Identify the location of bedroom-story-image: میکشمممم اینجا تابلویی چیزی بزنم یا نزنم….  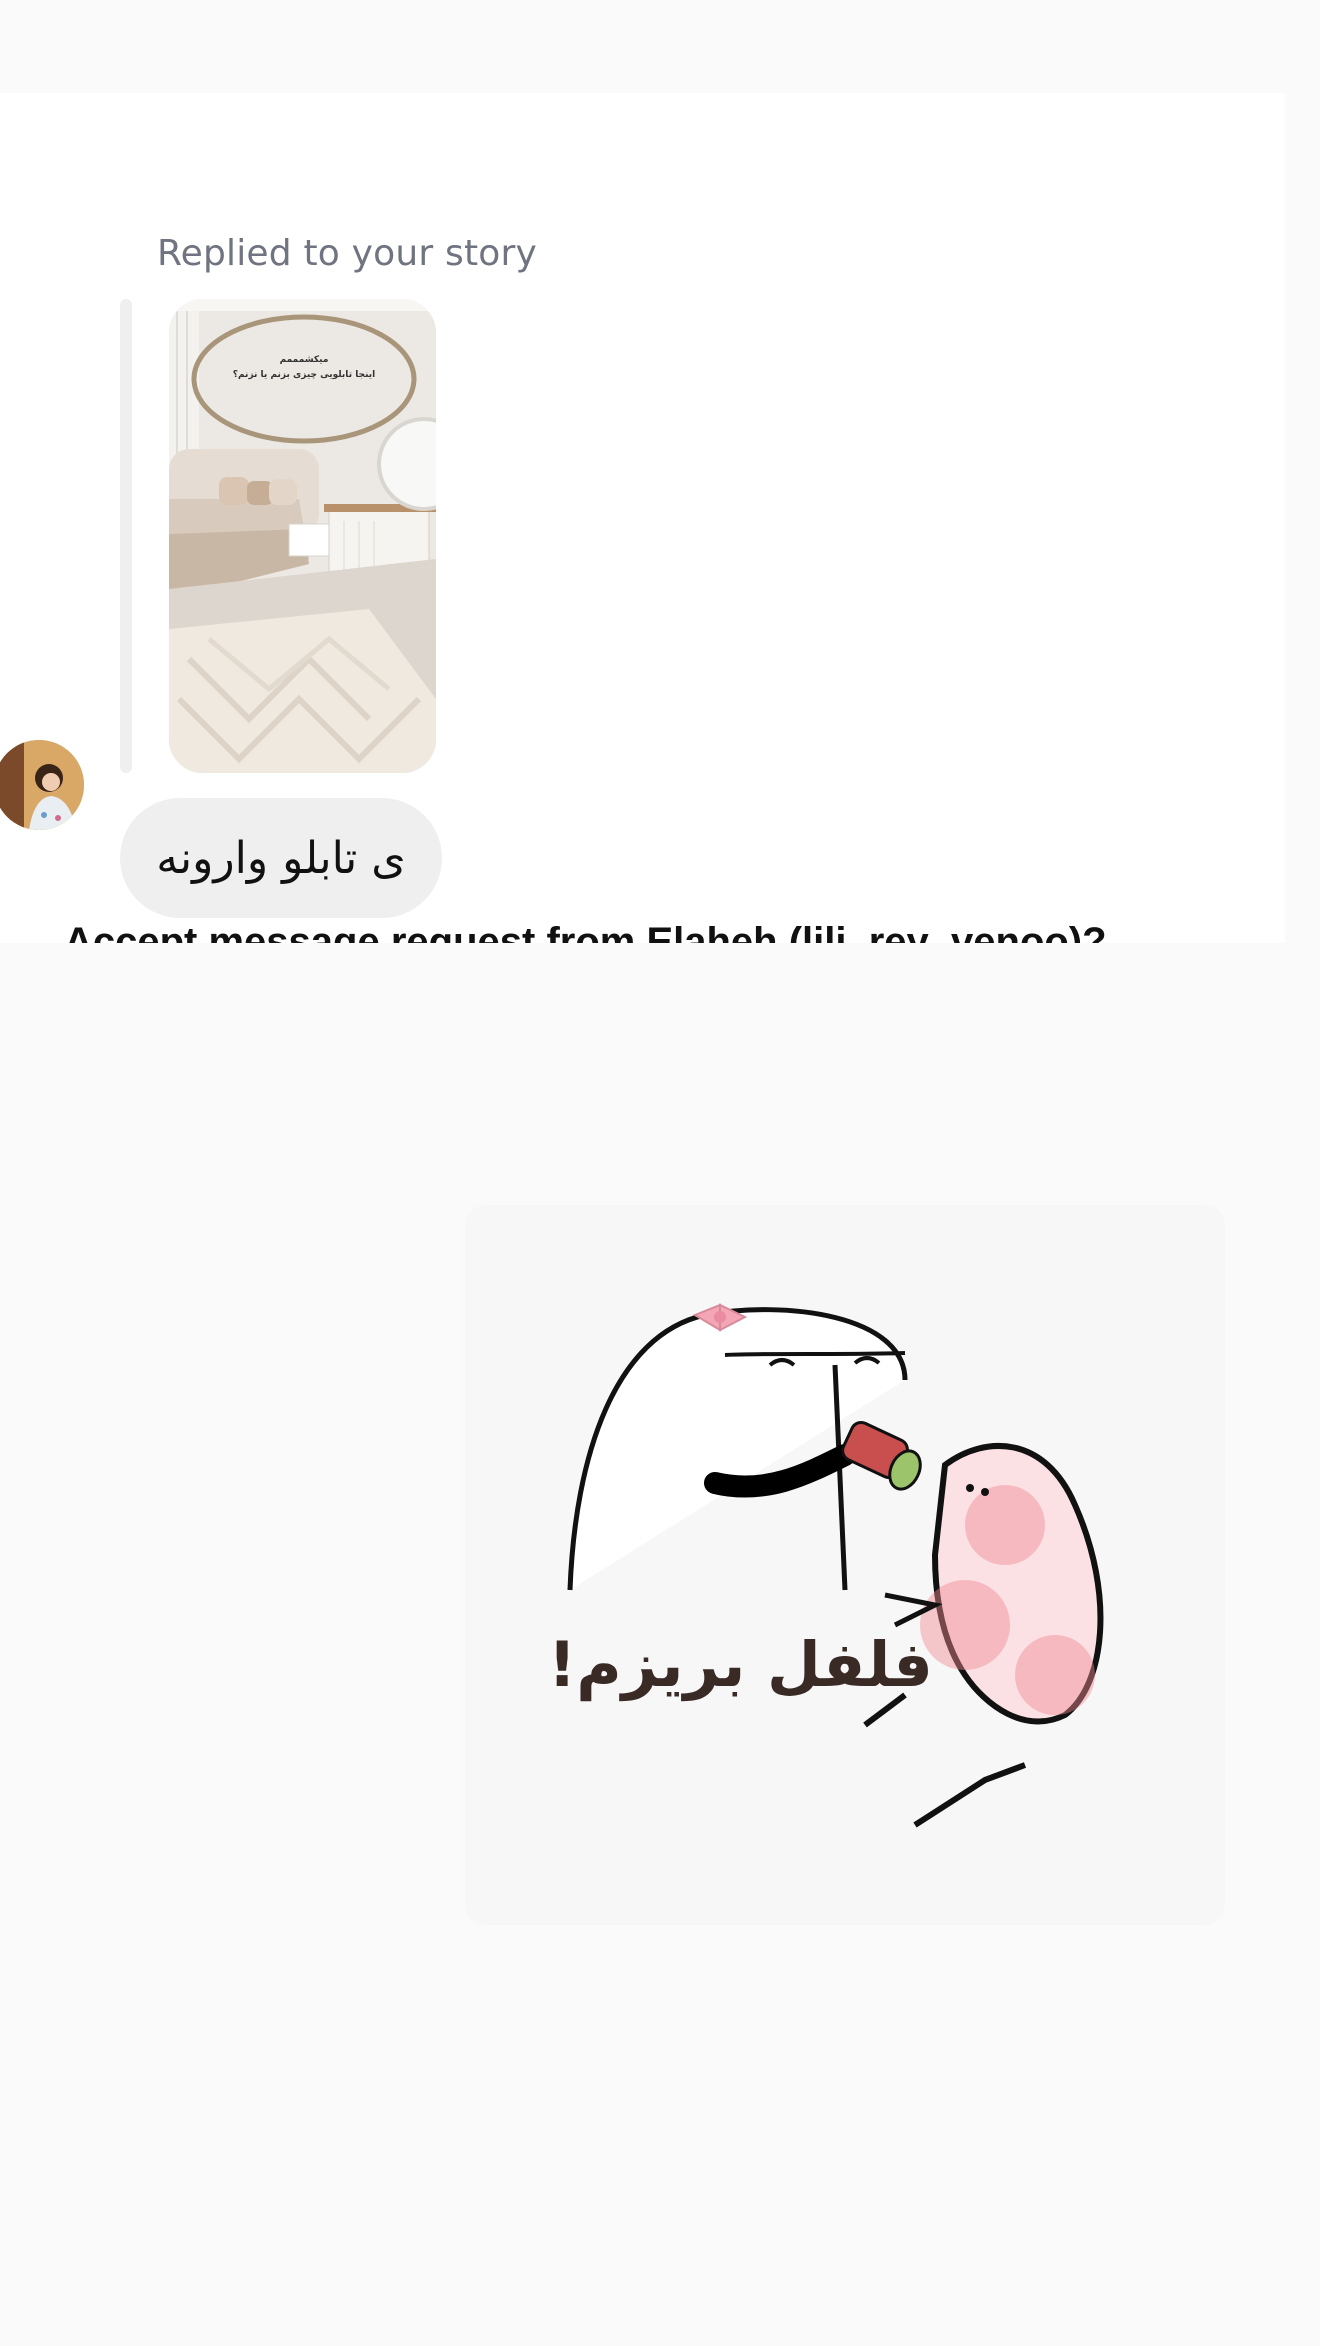
(302, 536).